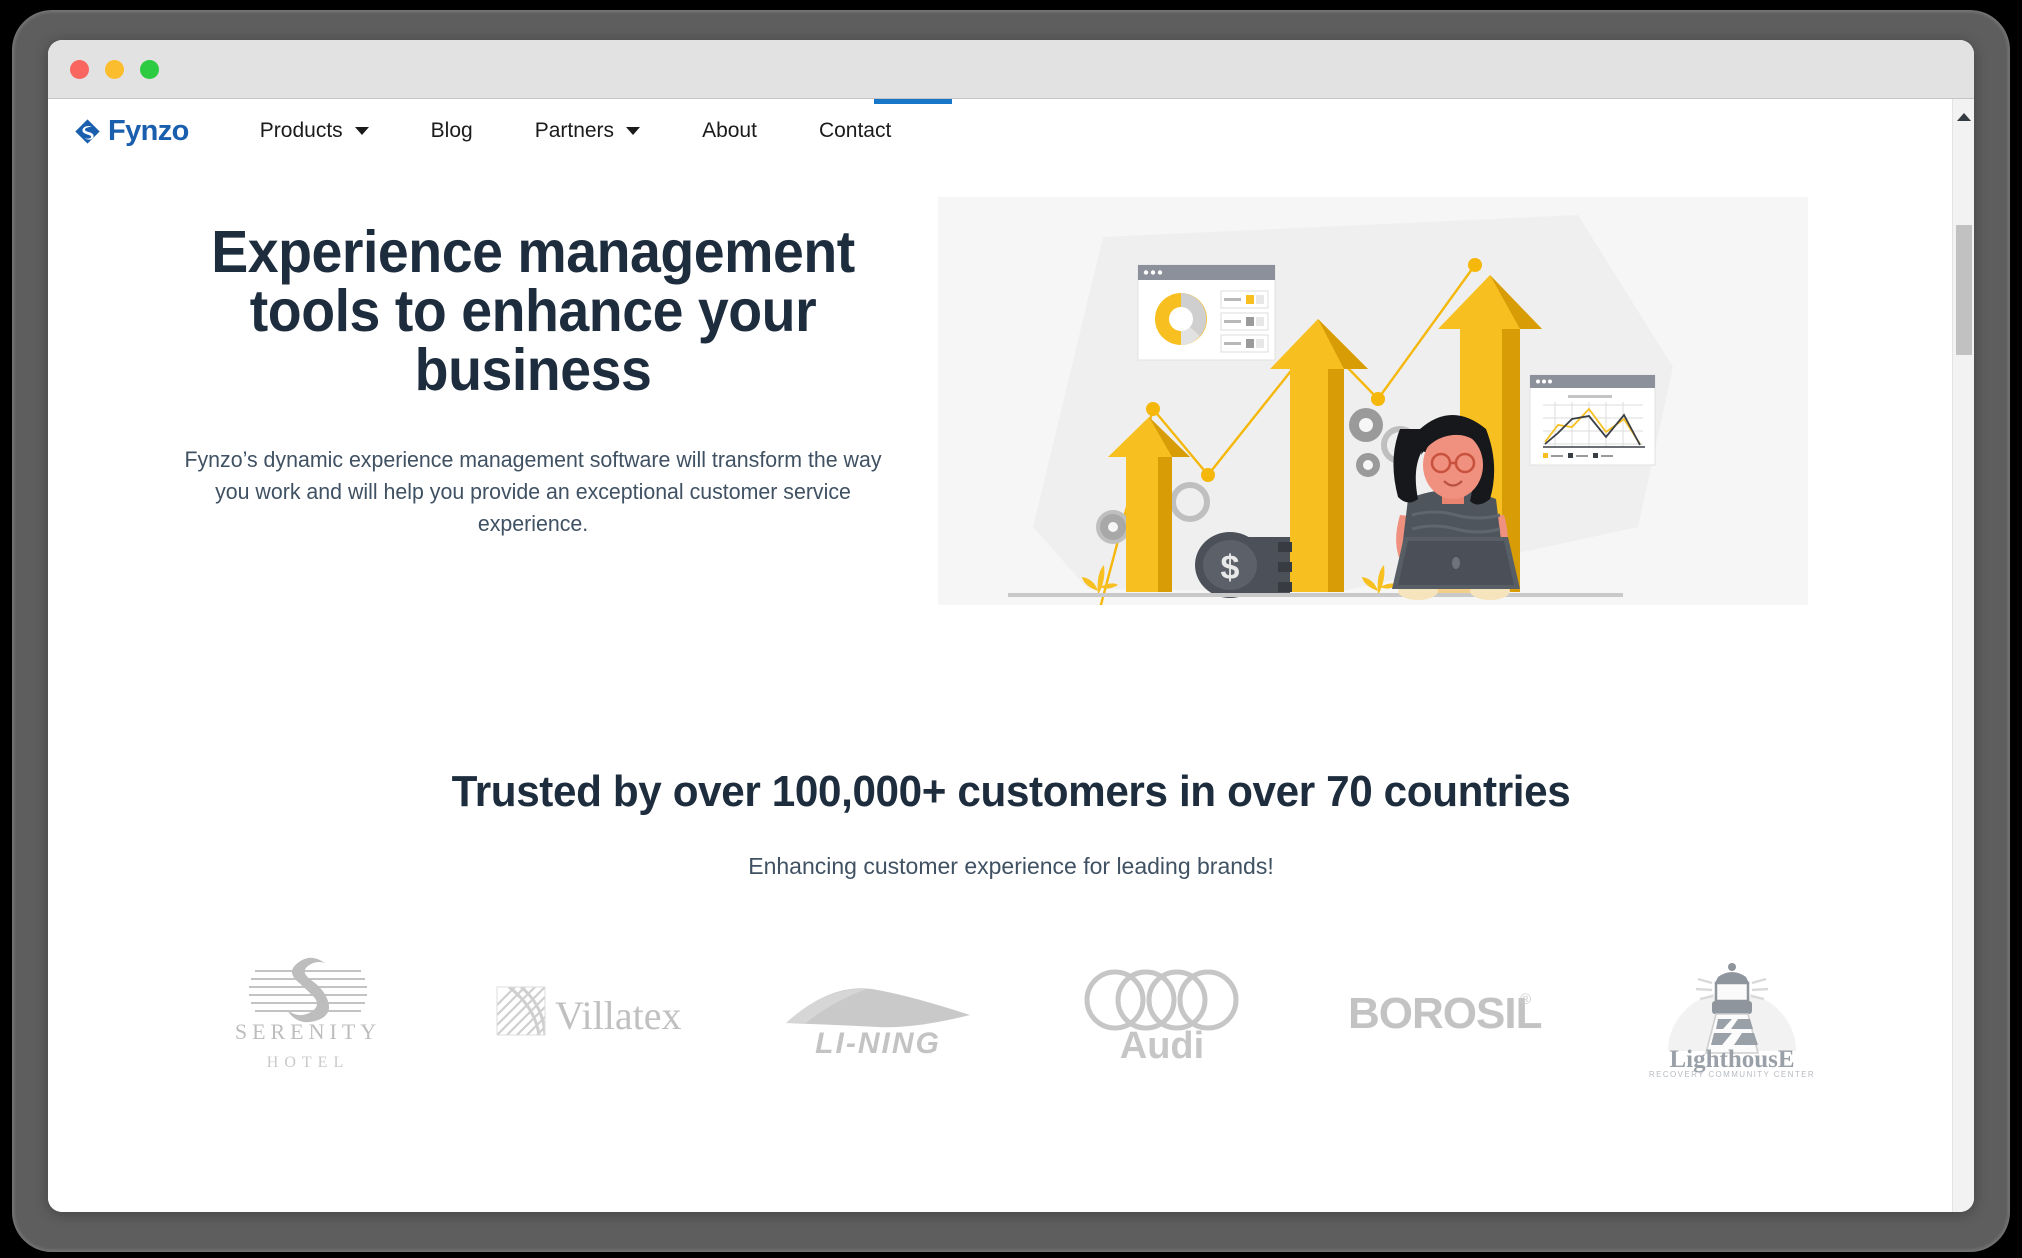  I want to click on nav-label: Contact, so click(855, 130).